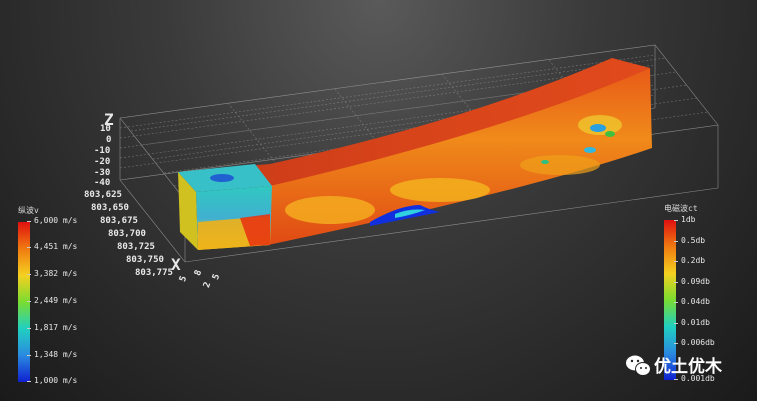 The width and height of the screenshot is (757, 401). I want to click on right-legend-tick: 1db, so click(684, 219).